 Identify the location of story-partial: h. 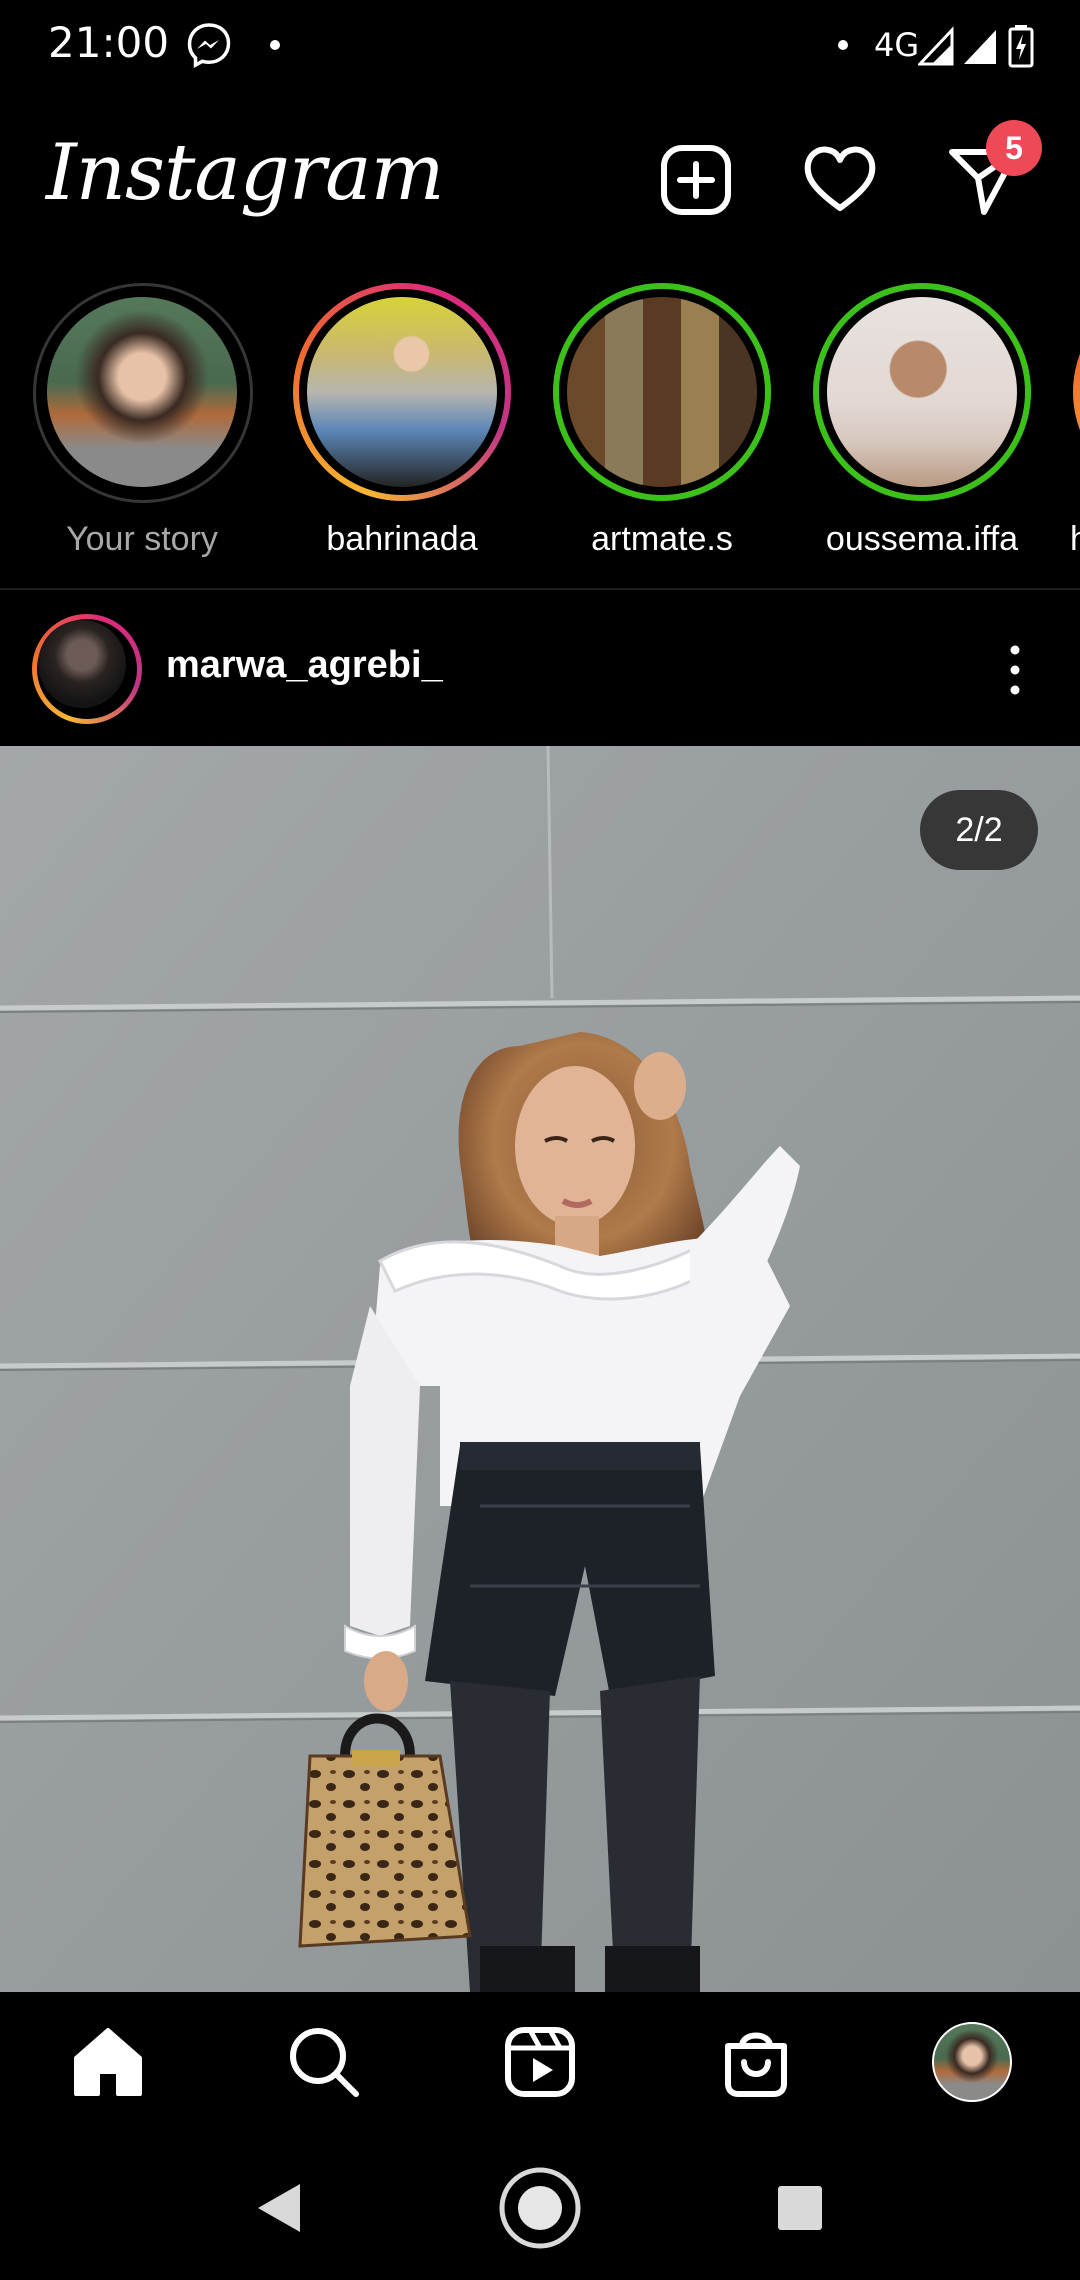
(1075, 430).